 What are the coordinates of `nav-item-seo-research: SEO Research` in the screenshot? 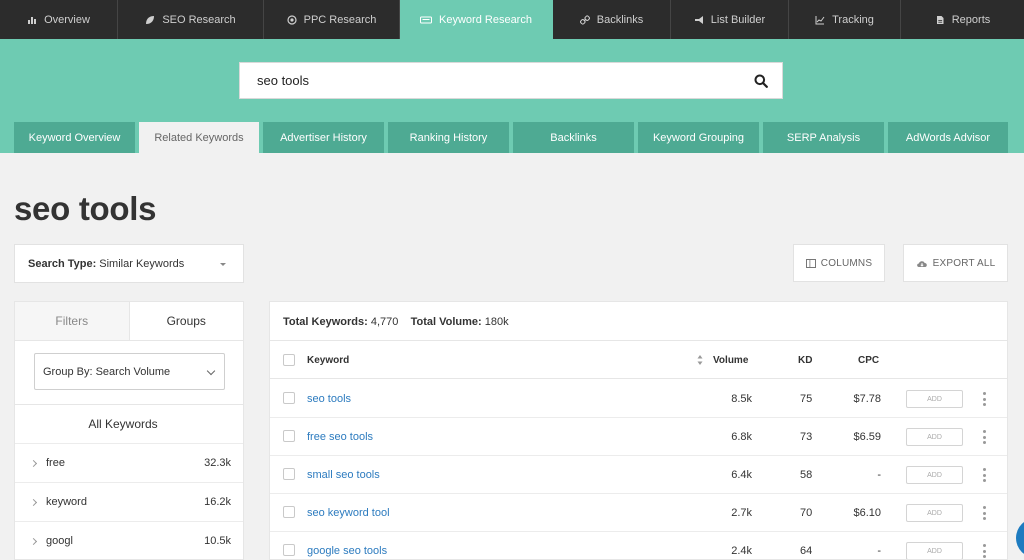 It's located at (191, 19).